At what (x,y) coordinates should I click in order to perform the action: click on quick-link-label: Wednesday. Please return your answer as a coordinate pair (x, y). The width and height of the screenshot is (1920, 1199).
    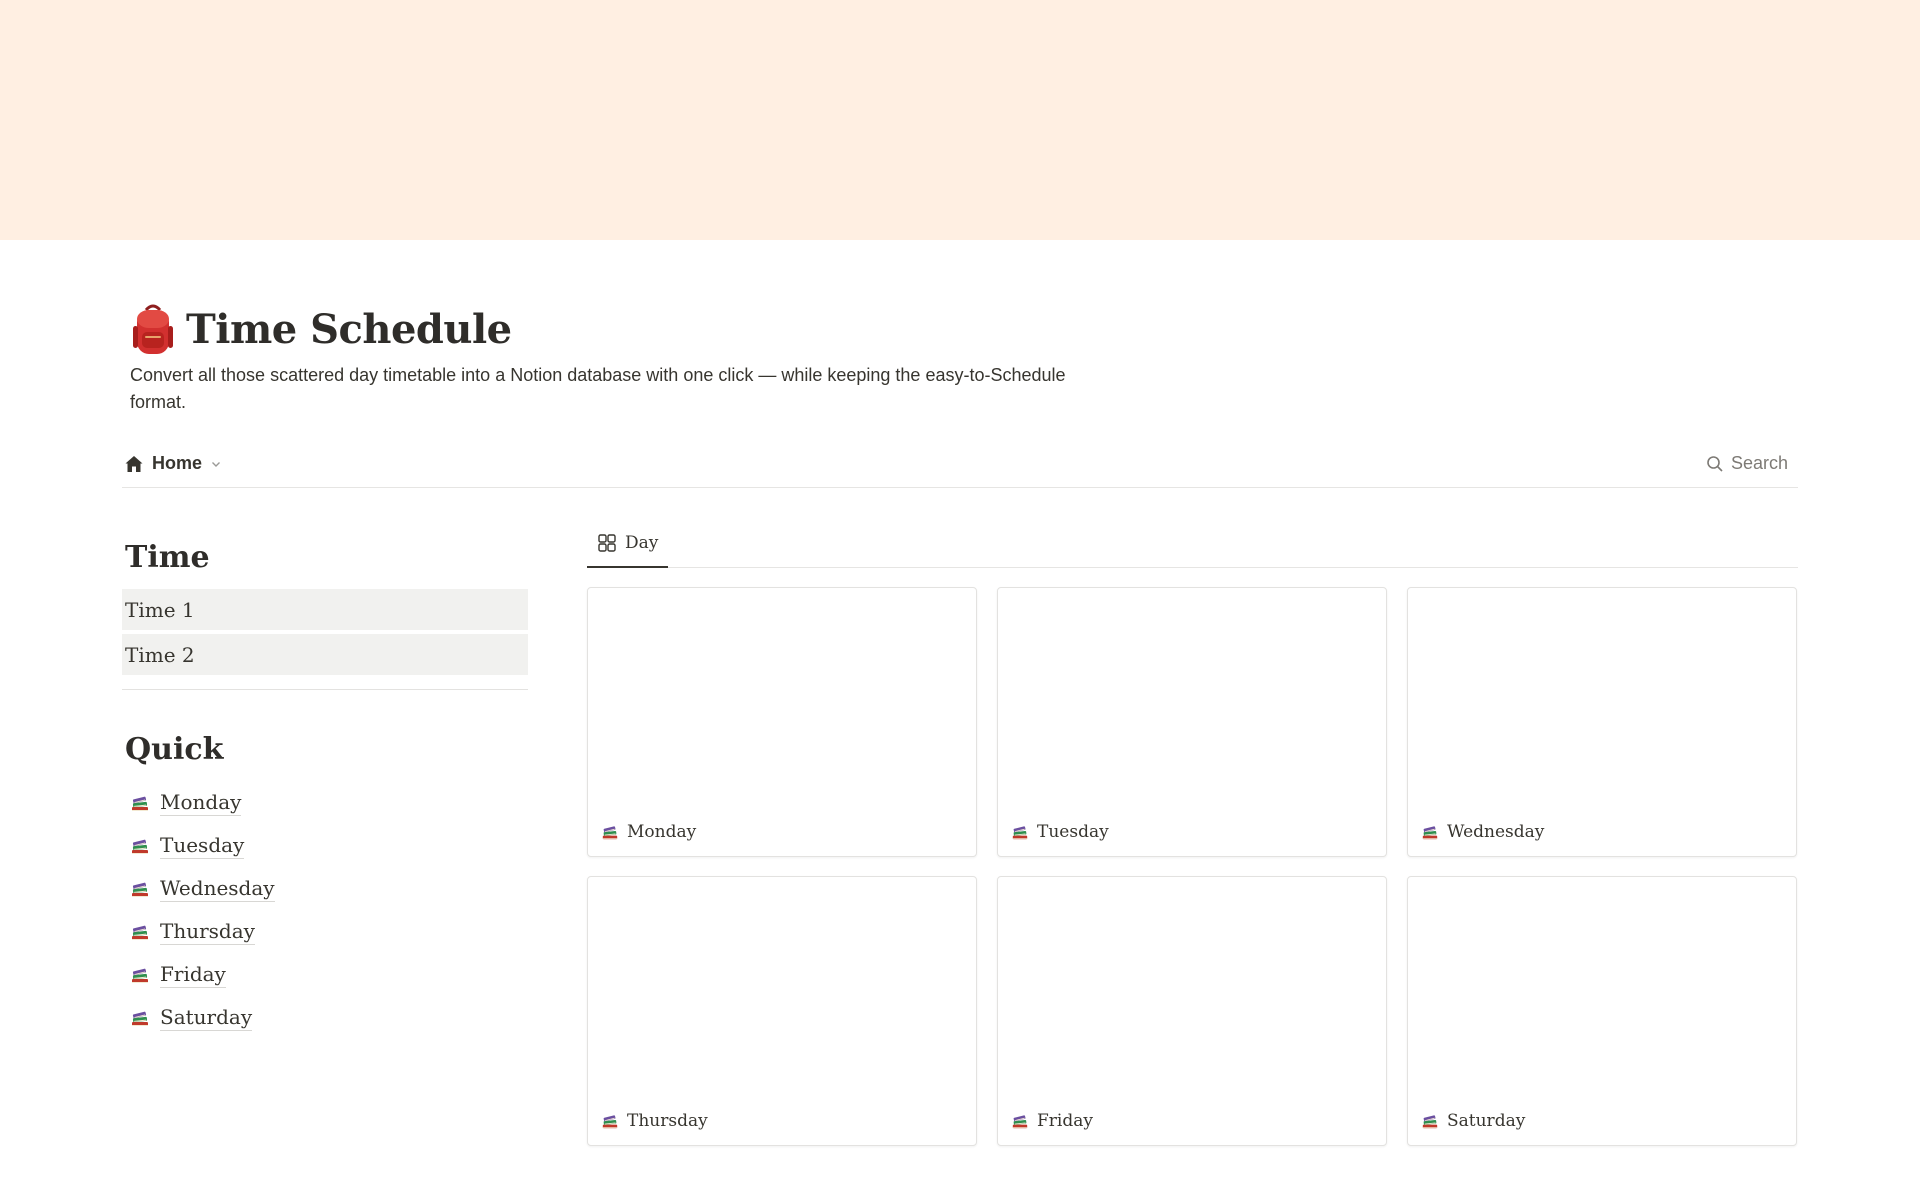
    Looking at the image, I should click on (217, 889).